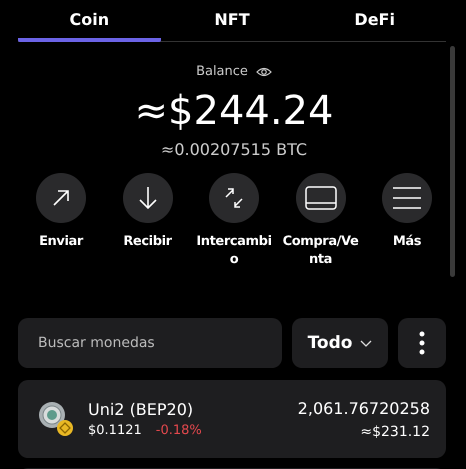  What do you see at coordinates (340, 343) in the screenshot?
I see `filter-dropdown: Todo` at bounding box center [340, 343].